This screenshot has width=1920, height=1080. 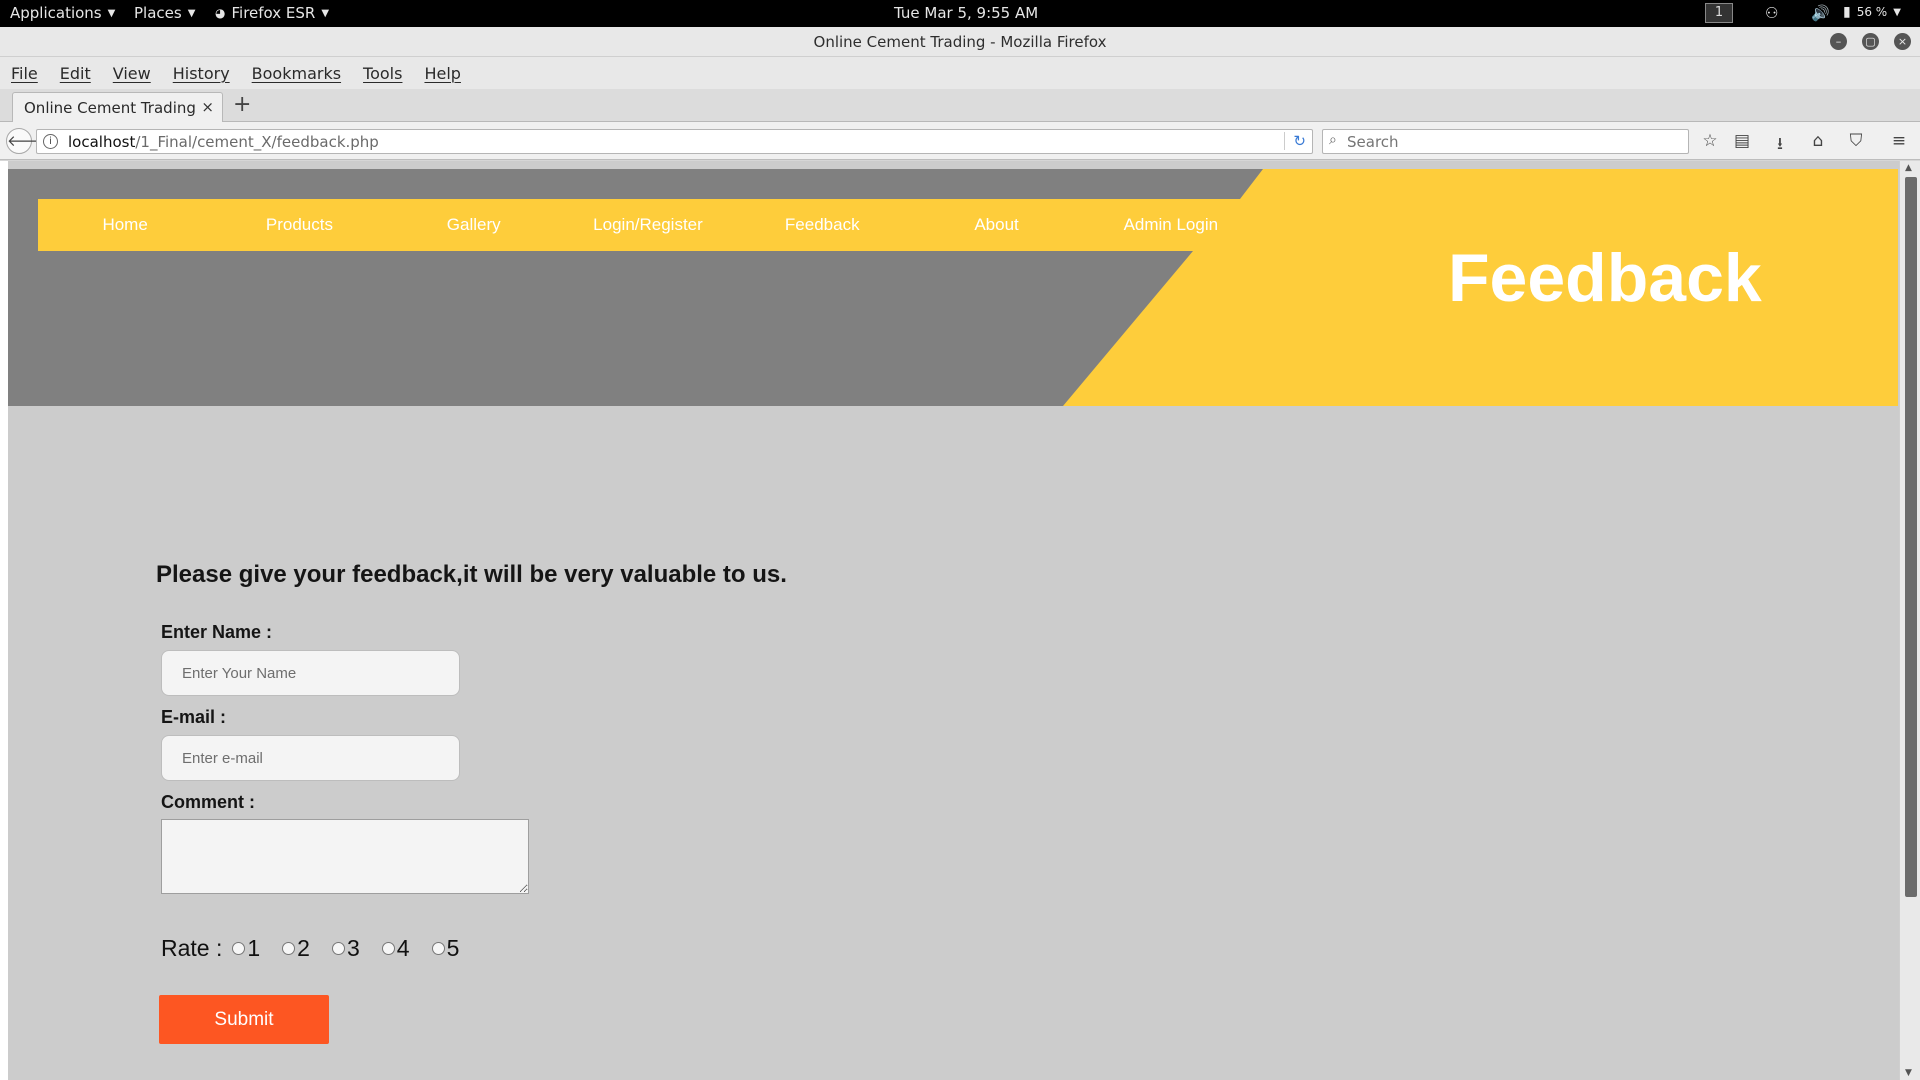 I want to click on scrollbar-thumb, so click(x=1911, y=537).